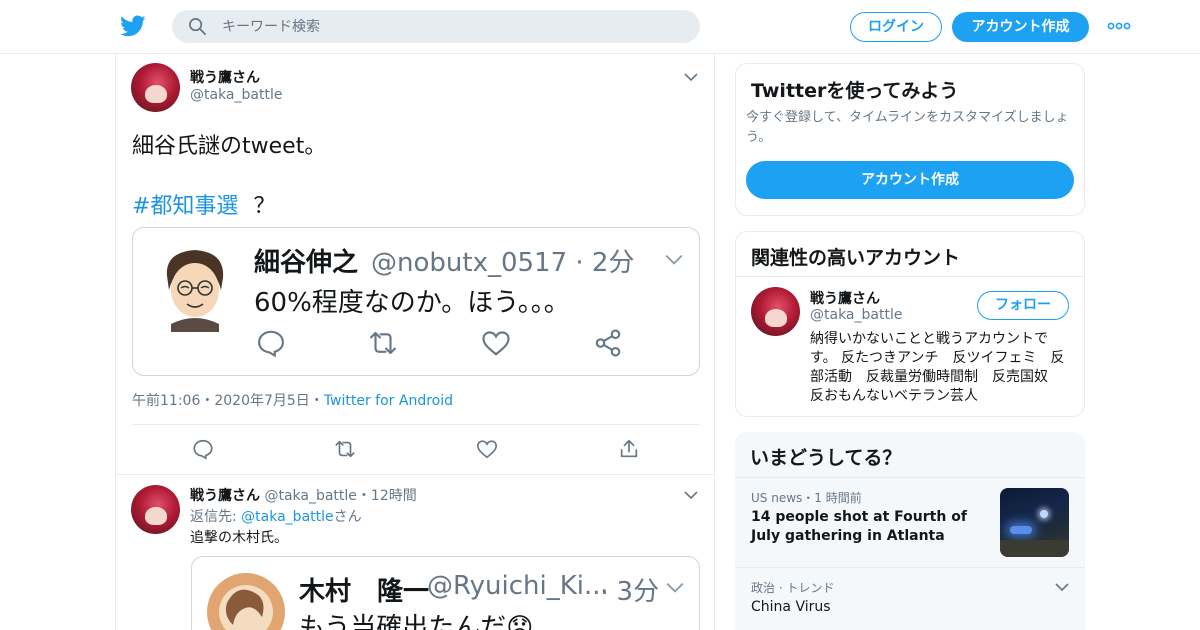  Describe the element at coordinates (691, 495) in the screenshot. I see `reply-chevron-down-icon` at that location.